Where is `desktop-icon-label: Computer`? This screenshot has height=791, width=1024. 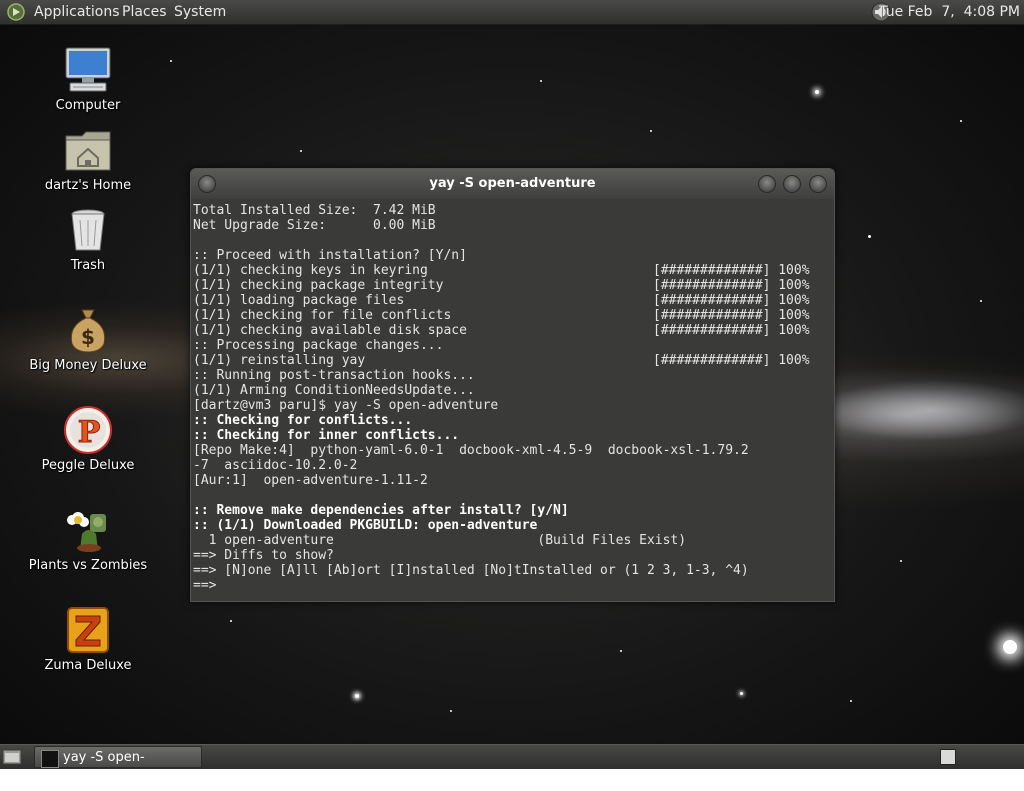
desktop-icon-label: Computer is located at coordinates (88, 105).